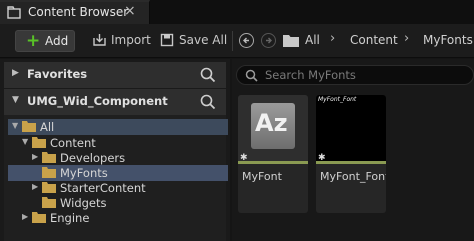 The image size is (474, 241). Describe the element at coordinates (84, 173) in the screenshot. I see `tree-item-label: MyFonts` at that location.